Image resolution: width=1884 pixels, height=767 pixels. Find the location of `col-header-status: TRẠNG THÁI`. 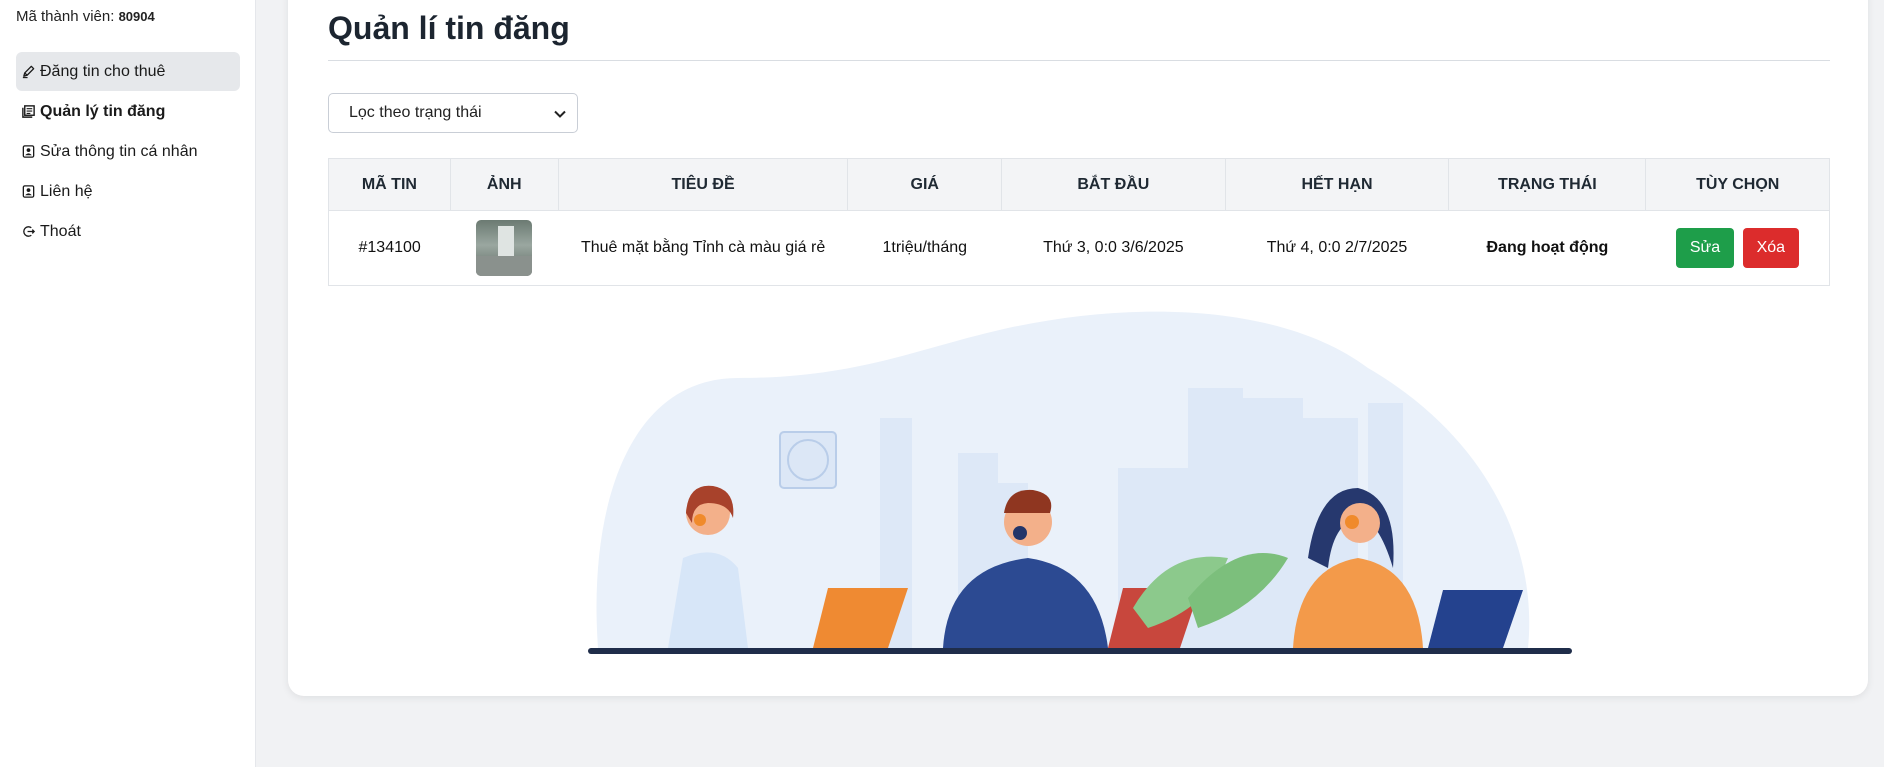

col-header-status: TRẠNG THÁI is located at coordinates (1547, 184).